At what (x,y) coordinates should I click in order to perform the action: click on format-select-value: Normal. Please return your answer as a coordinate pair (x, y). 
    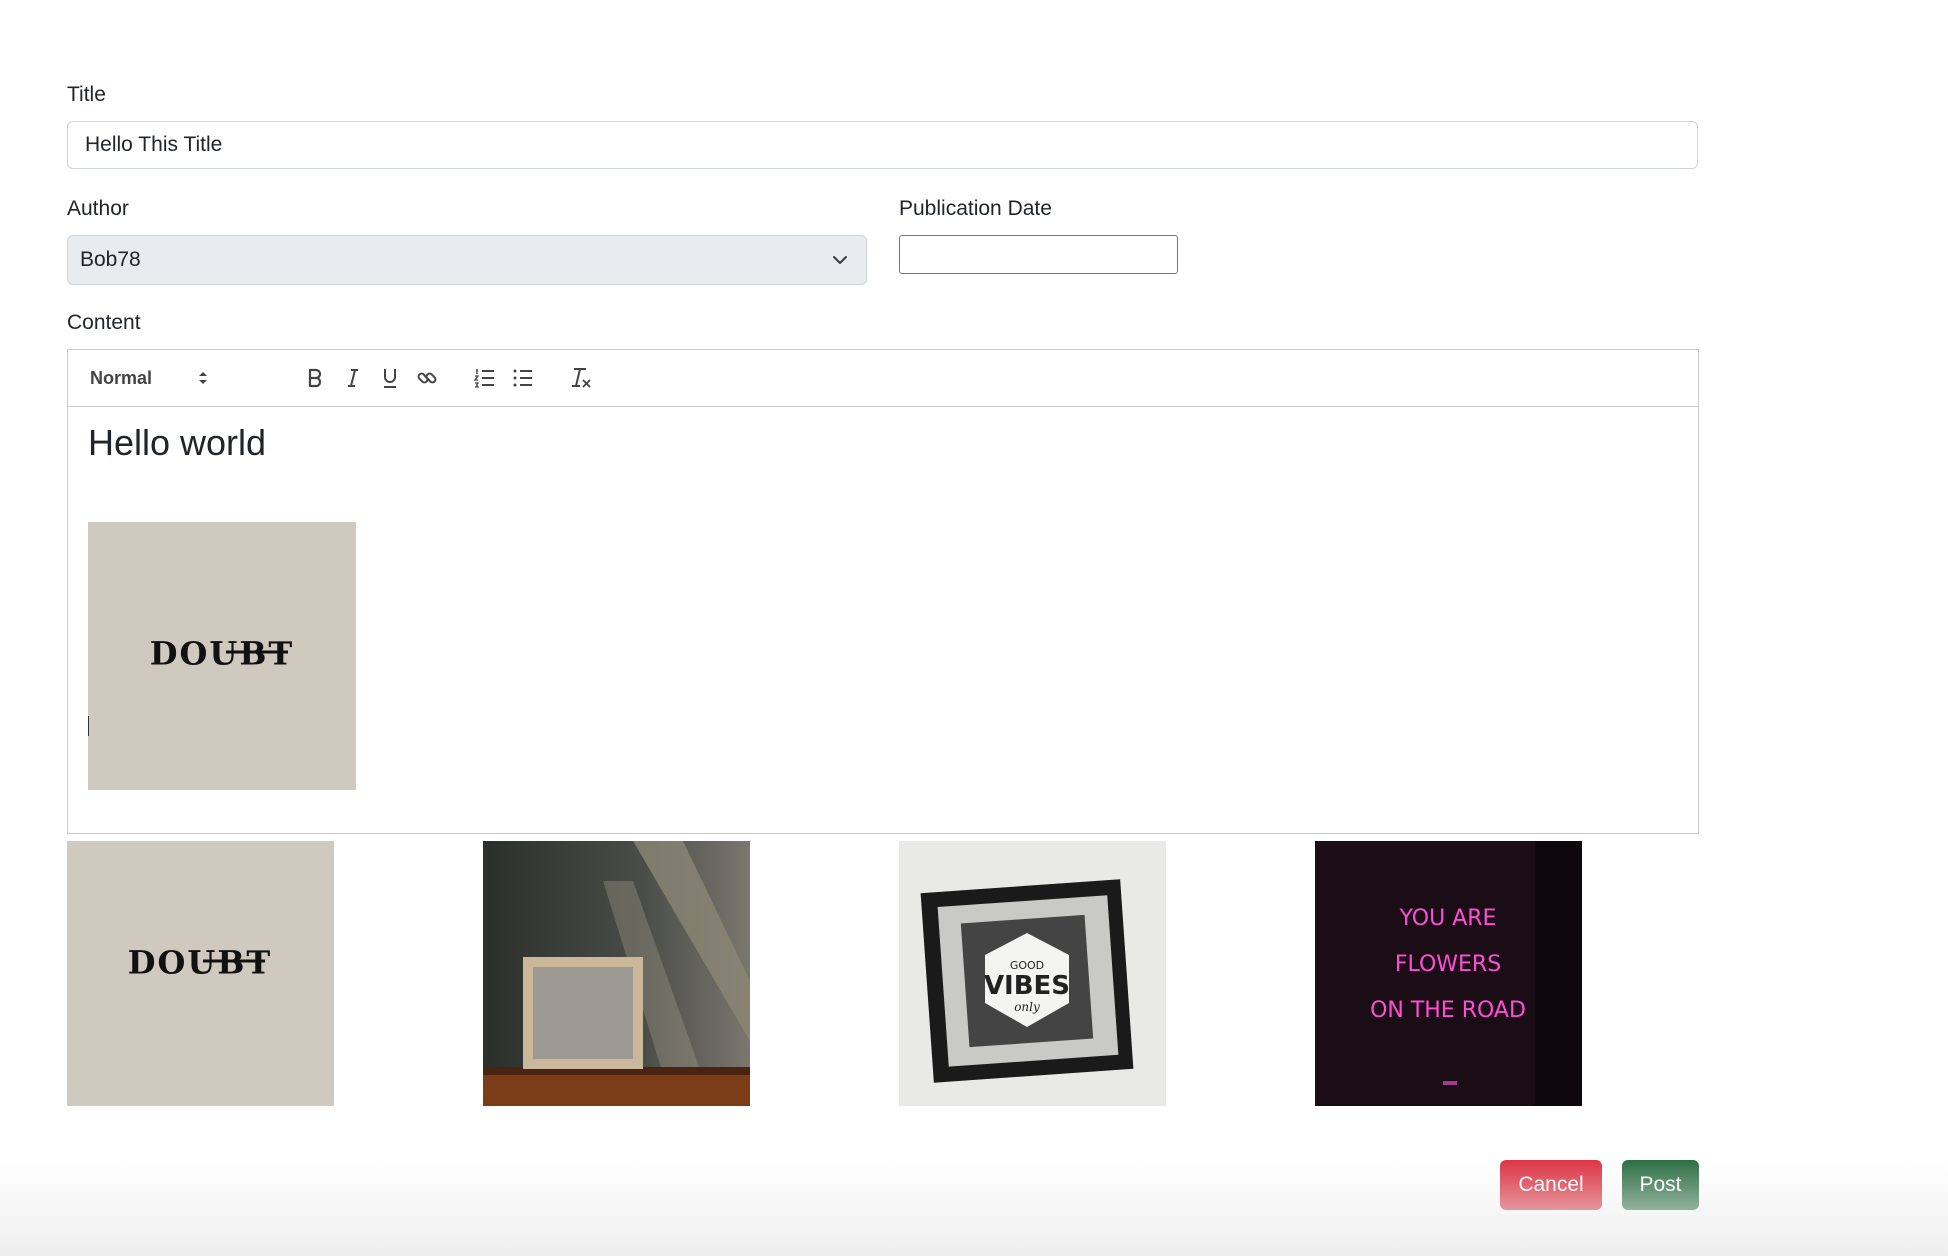
    Looking at the image, I should click on (121, 377).